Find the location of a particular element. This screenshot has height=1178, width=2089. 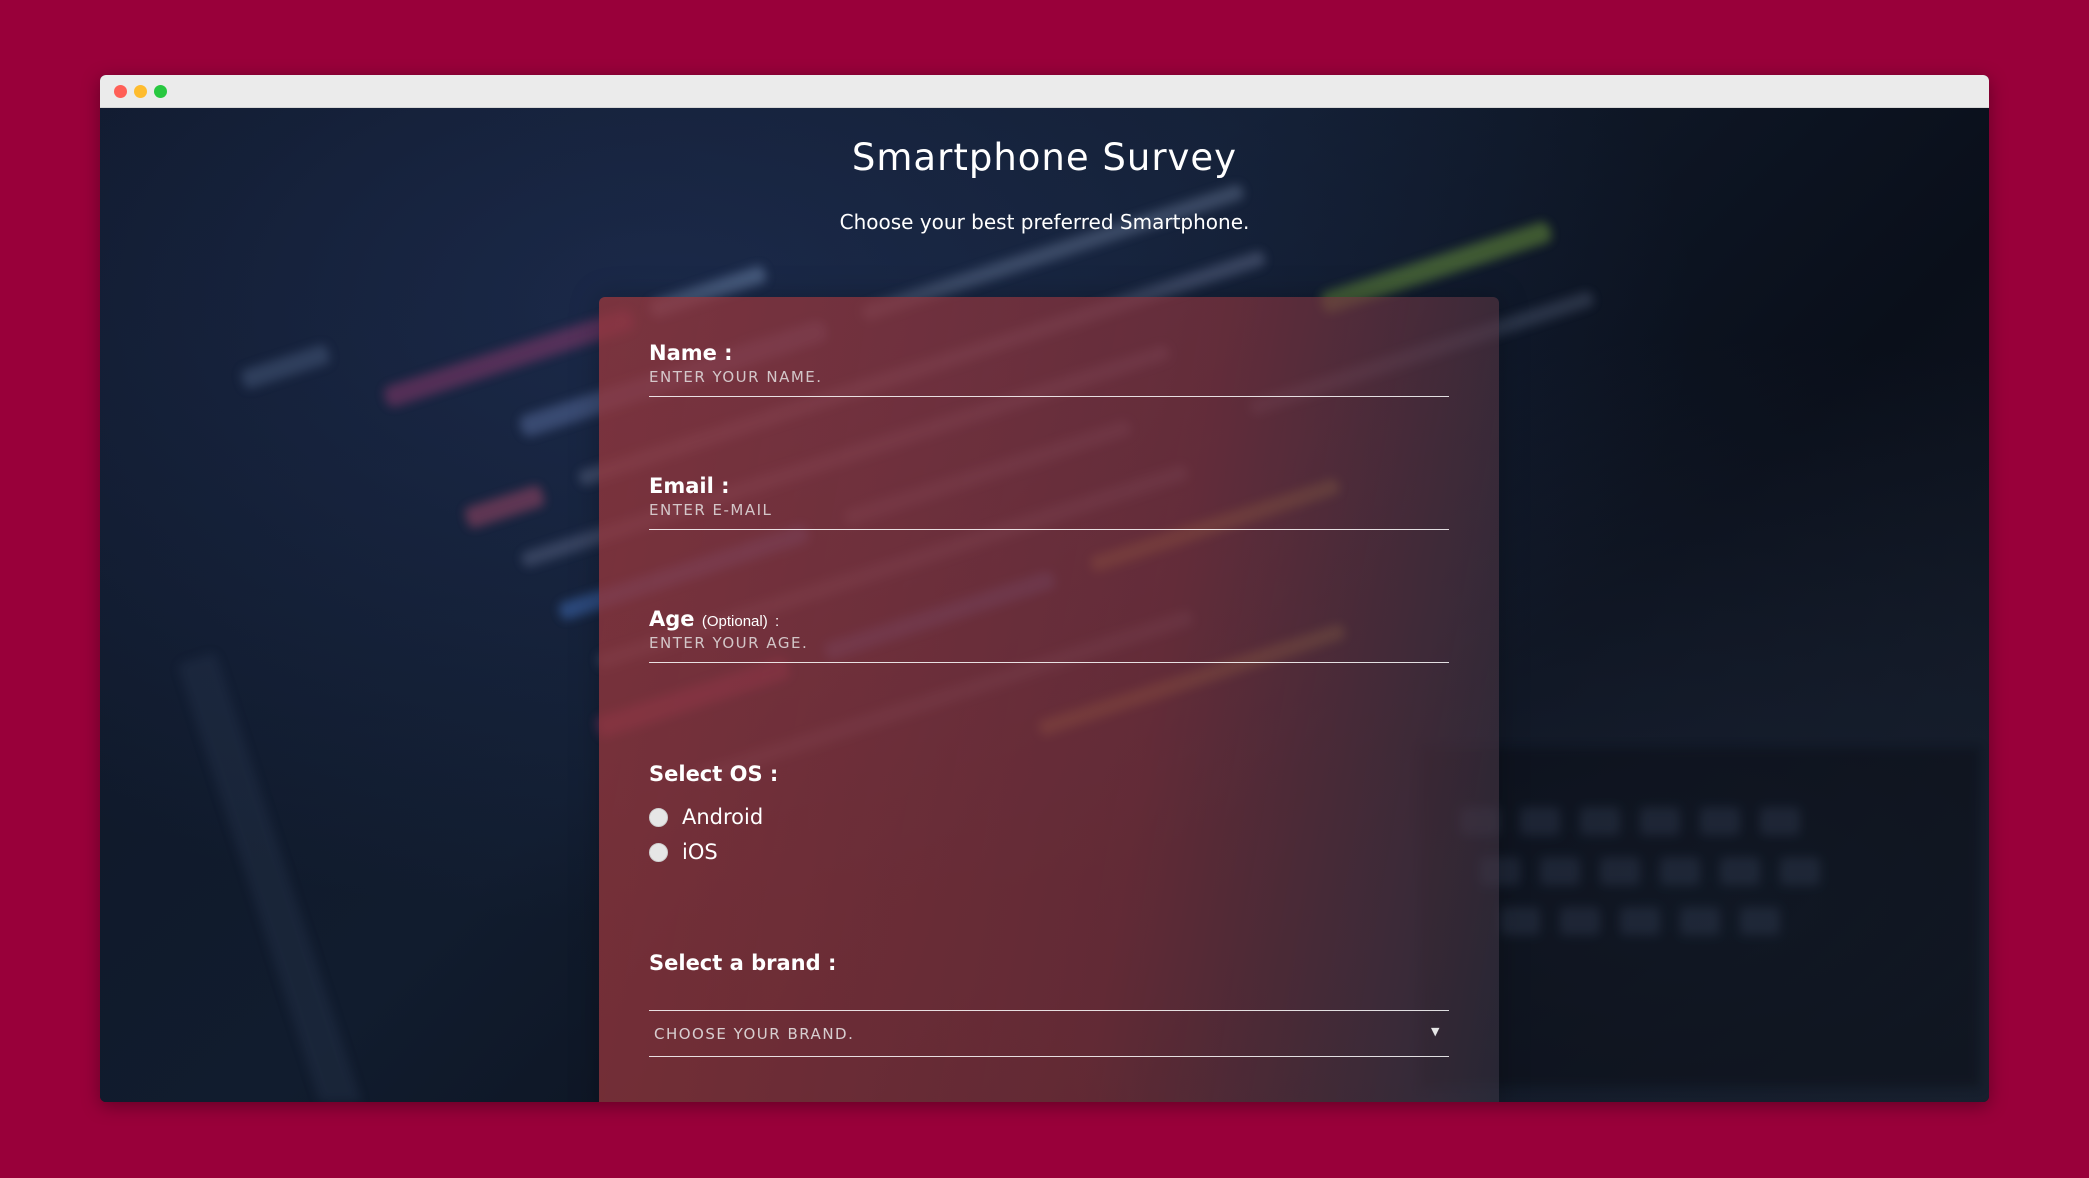

email-input is located at coordinates (1049, 510).